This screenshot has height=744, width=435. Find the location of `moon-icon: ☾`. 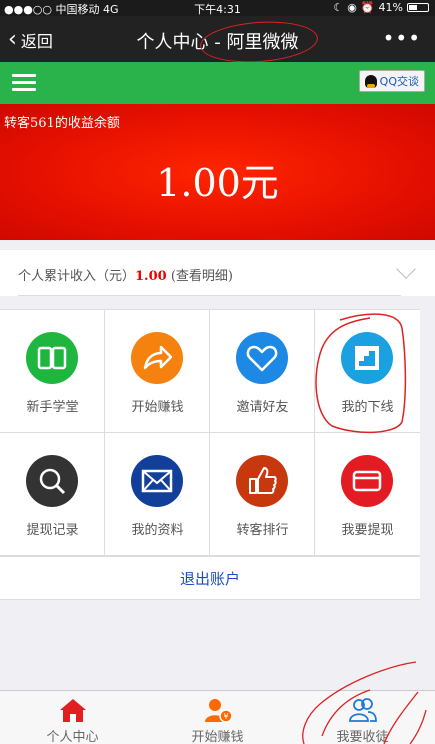

moon-icon: ☾ is located at coordinates (338, 7).